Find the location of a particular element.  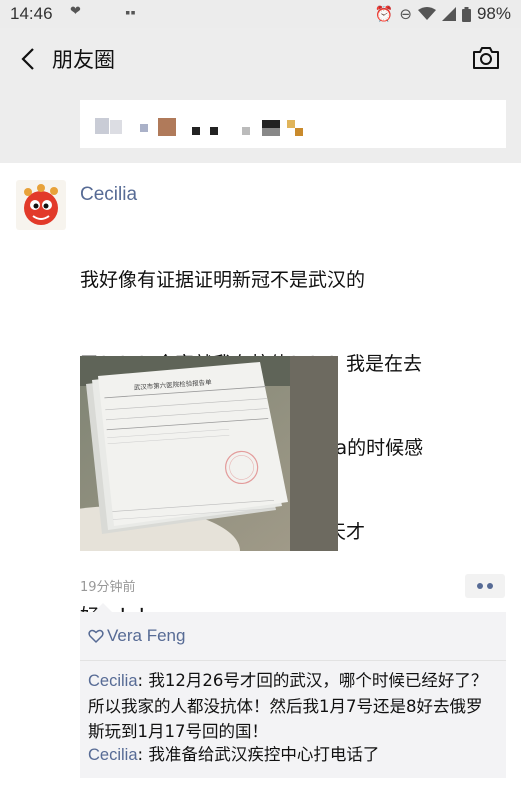

status-icons: ⏰ ⊖ 98% is located at coordinates (443, 14).